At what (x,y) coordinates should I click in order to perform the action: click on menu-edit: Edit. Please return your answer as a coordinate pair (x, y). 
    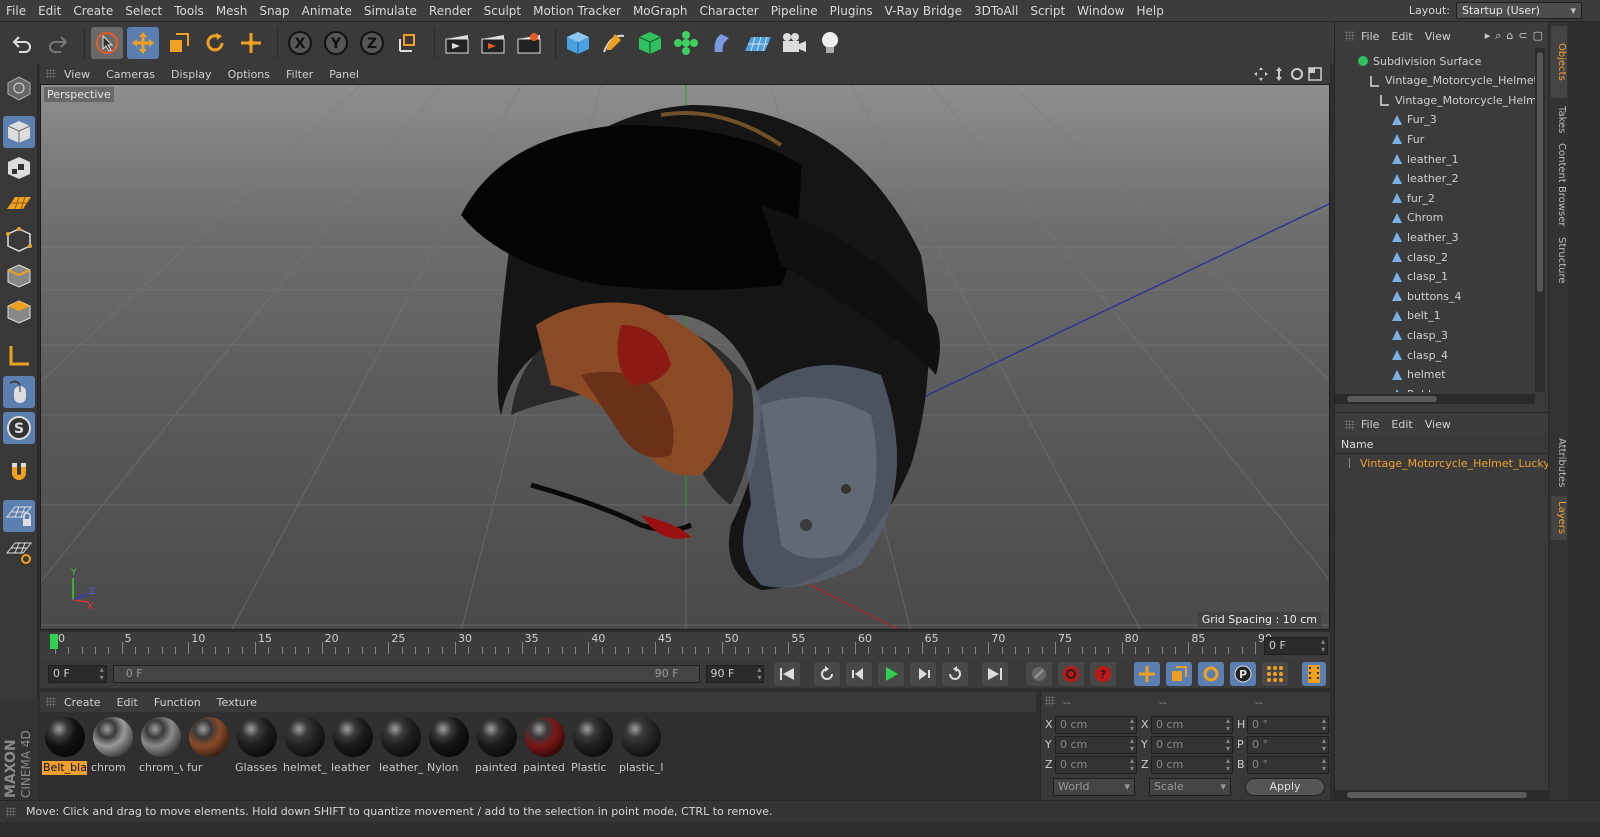
    Looking at the image, I should click on (49, 11).